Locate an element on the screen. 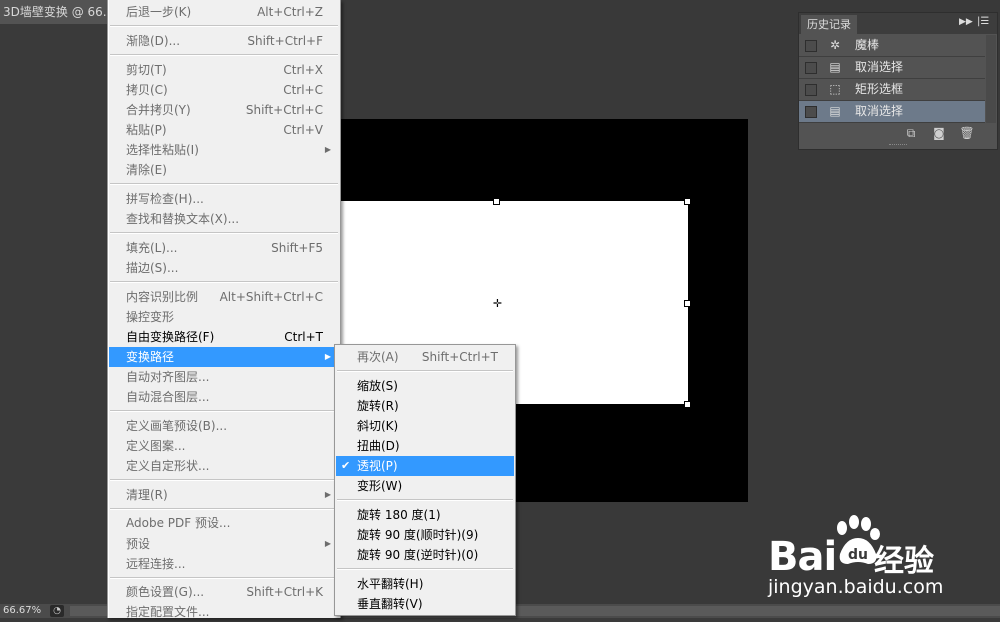  menu-item-cut: 剪切(T) Ctrl+X is located at coordinates (224, 70).